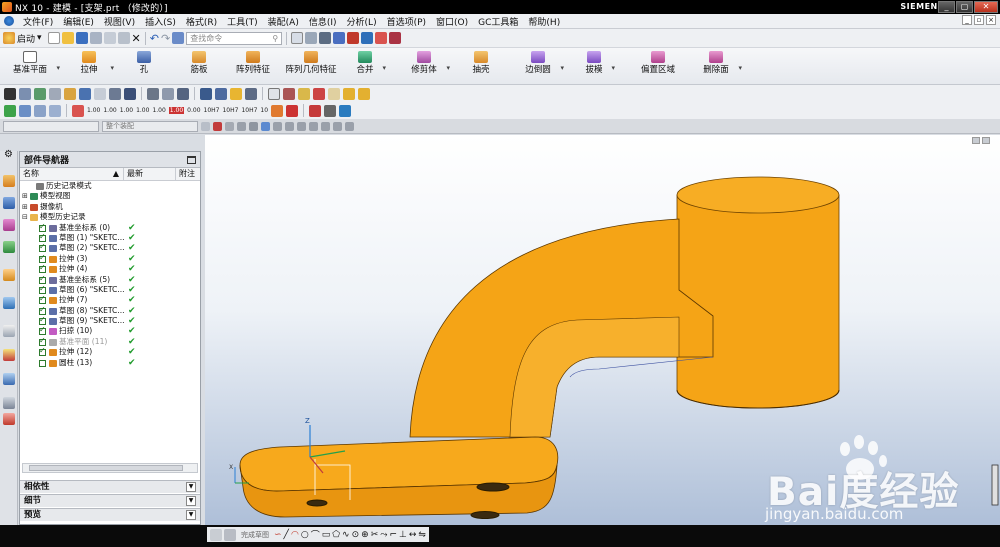 This screenshot has width=1000, height=547. What do you see at coordinates (311, 38) in the screenshot?
I see `render-style-icon` at bounding box center [311, 38].